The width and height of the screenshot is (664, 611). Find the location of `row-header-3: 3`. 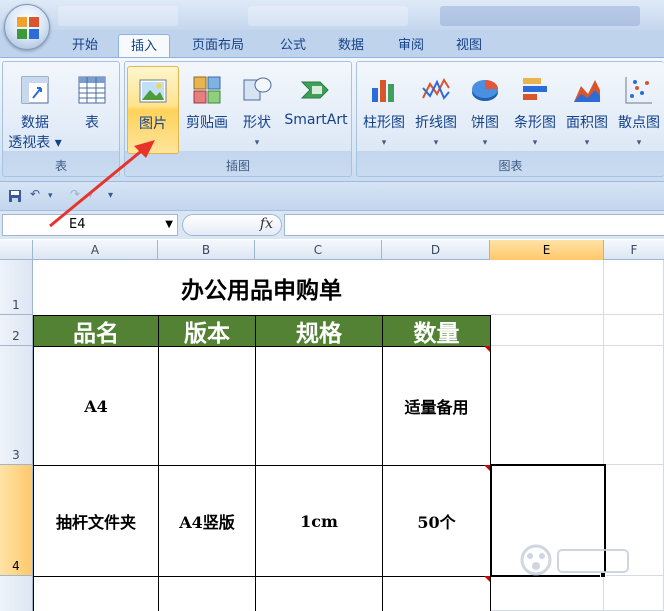

row-header-3: 3 is located at coordinates (16, 405).